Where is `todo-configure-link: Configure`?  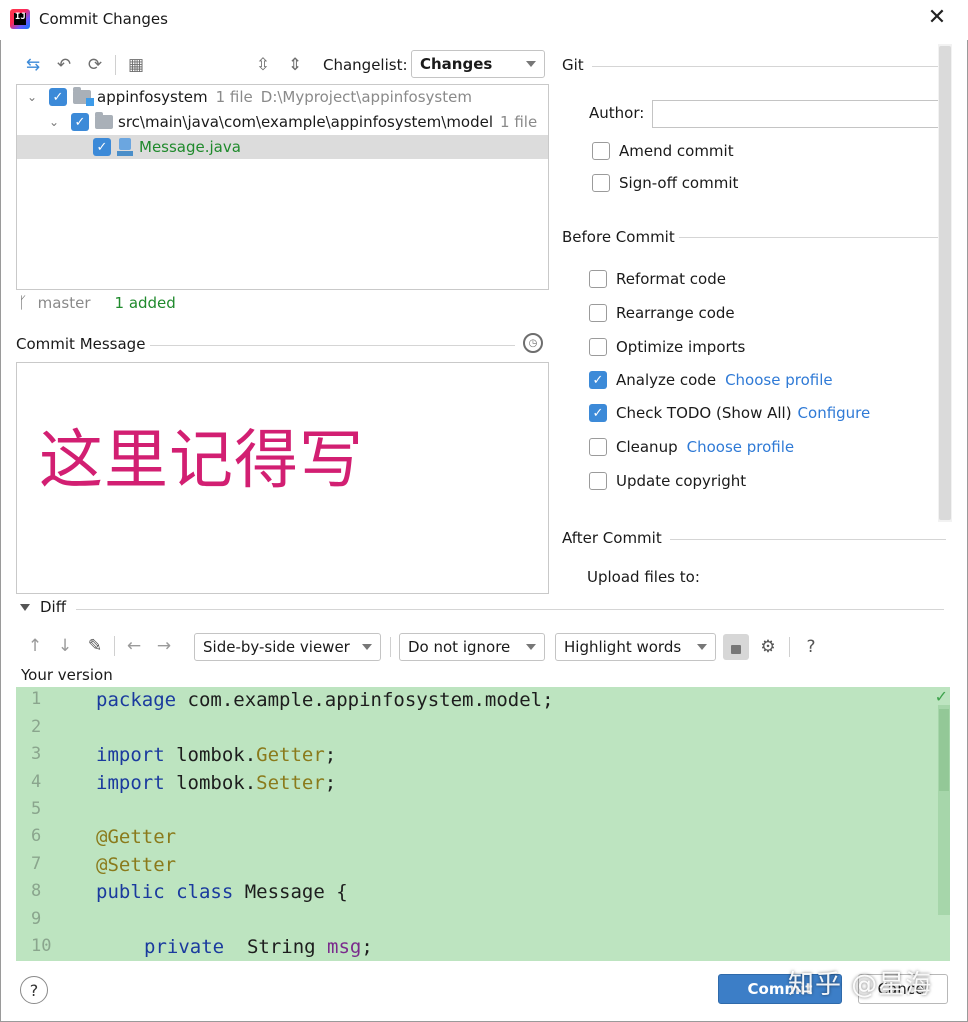
todo-configure-link: Configure is located at coordinates (834, 413).